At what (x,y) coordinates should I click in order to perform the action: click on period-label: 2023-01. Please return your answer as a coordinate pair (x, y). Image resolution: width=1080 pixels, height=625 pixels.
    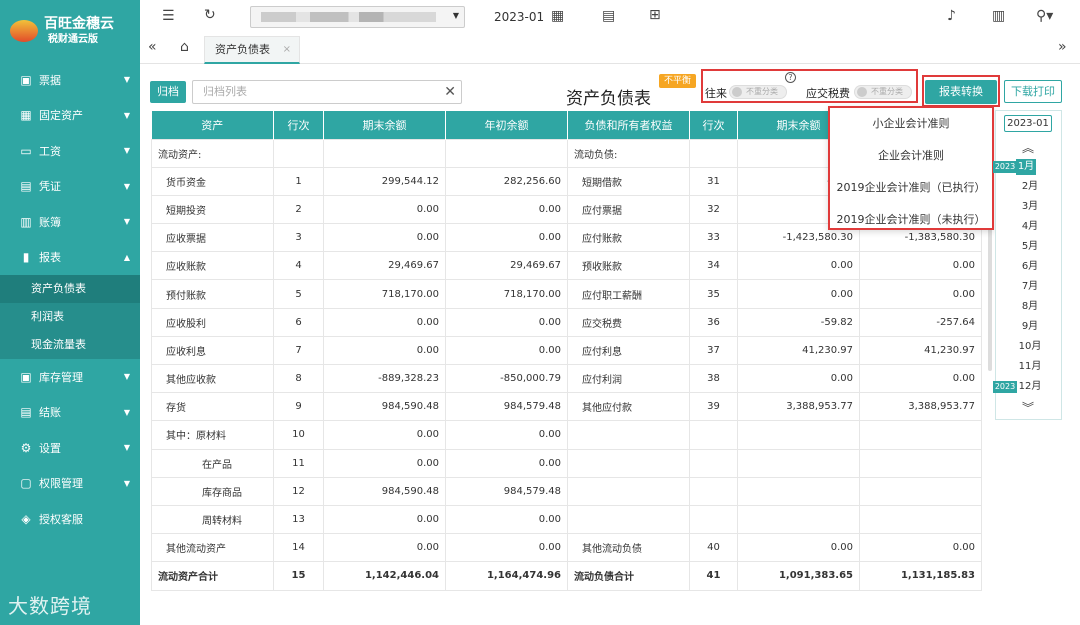
    Looking at the image, I should click on (519, 17).